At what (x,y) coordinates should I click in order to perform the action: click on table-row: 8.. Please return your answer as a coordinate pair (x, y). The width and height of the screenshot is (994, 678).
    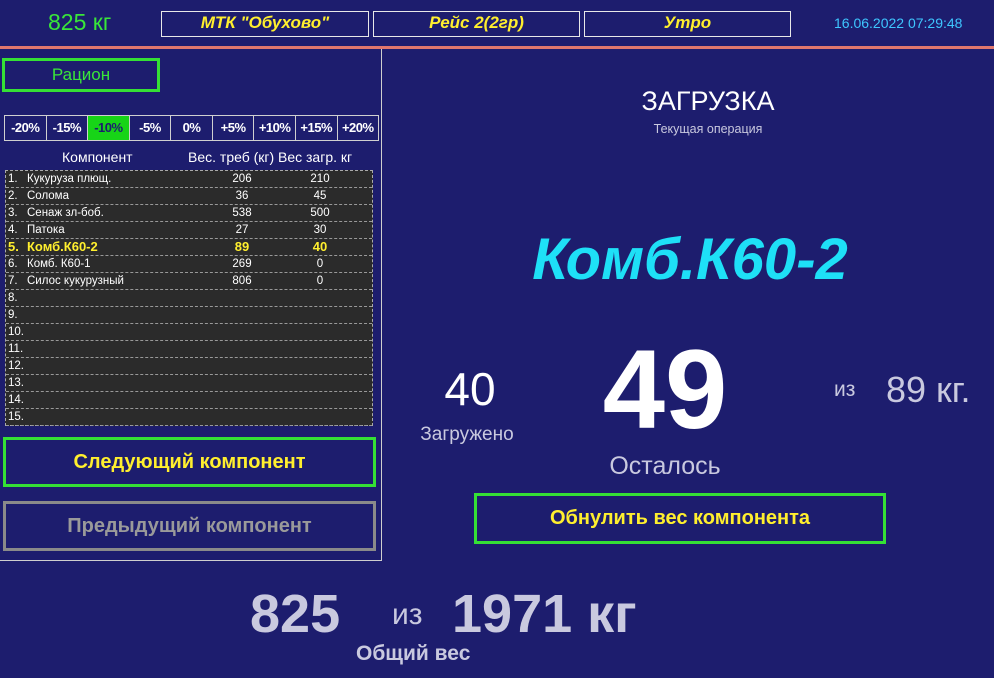
    Looking at the image, I should click on (189, 298).